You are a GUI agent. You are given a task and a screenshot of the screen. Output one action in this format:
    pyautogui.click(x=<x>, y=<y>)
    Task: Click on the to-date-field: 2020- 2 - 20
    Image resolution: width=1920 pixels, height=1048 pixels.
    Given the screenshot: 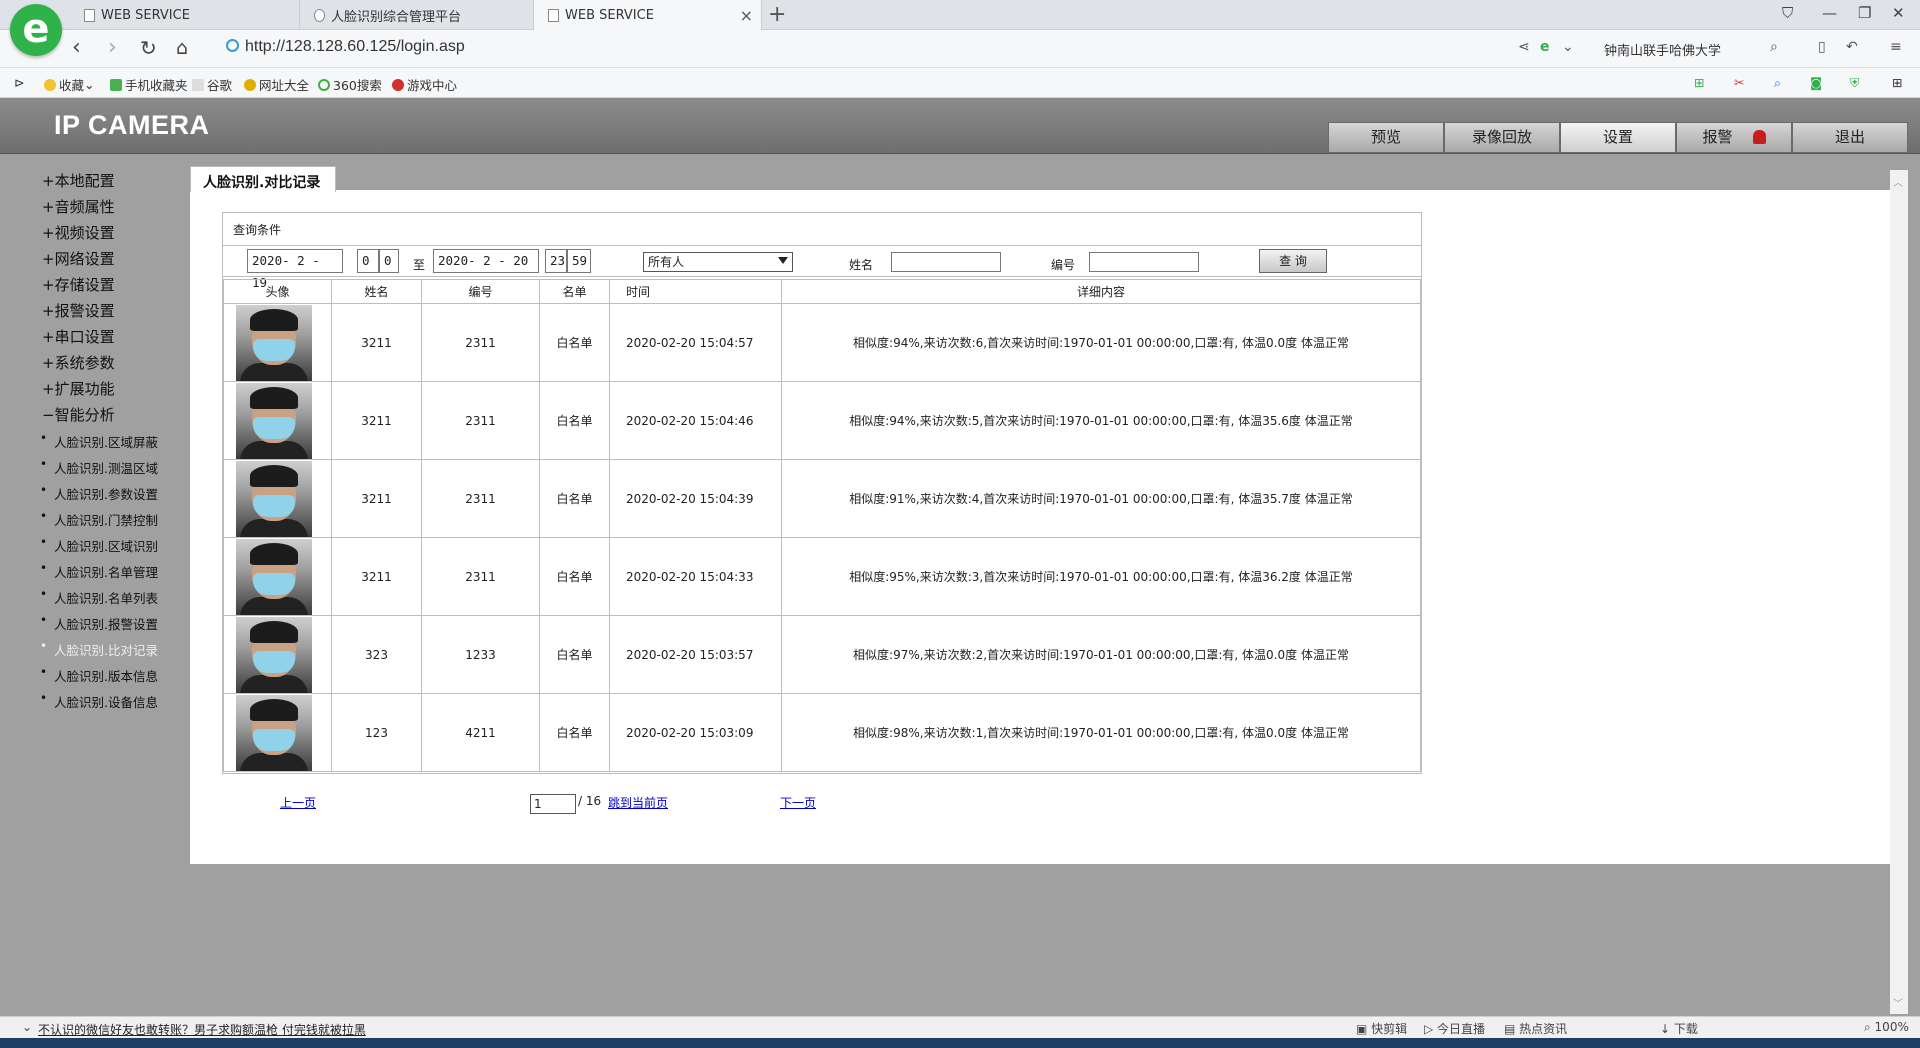 What is the action you would take?
    pyautogui.click(x=486, y=261)
    